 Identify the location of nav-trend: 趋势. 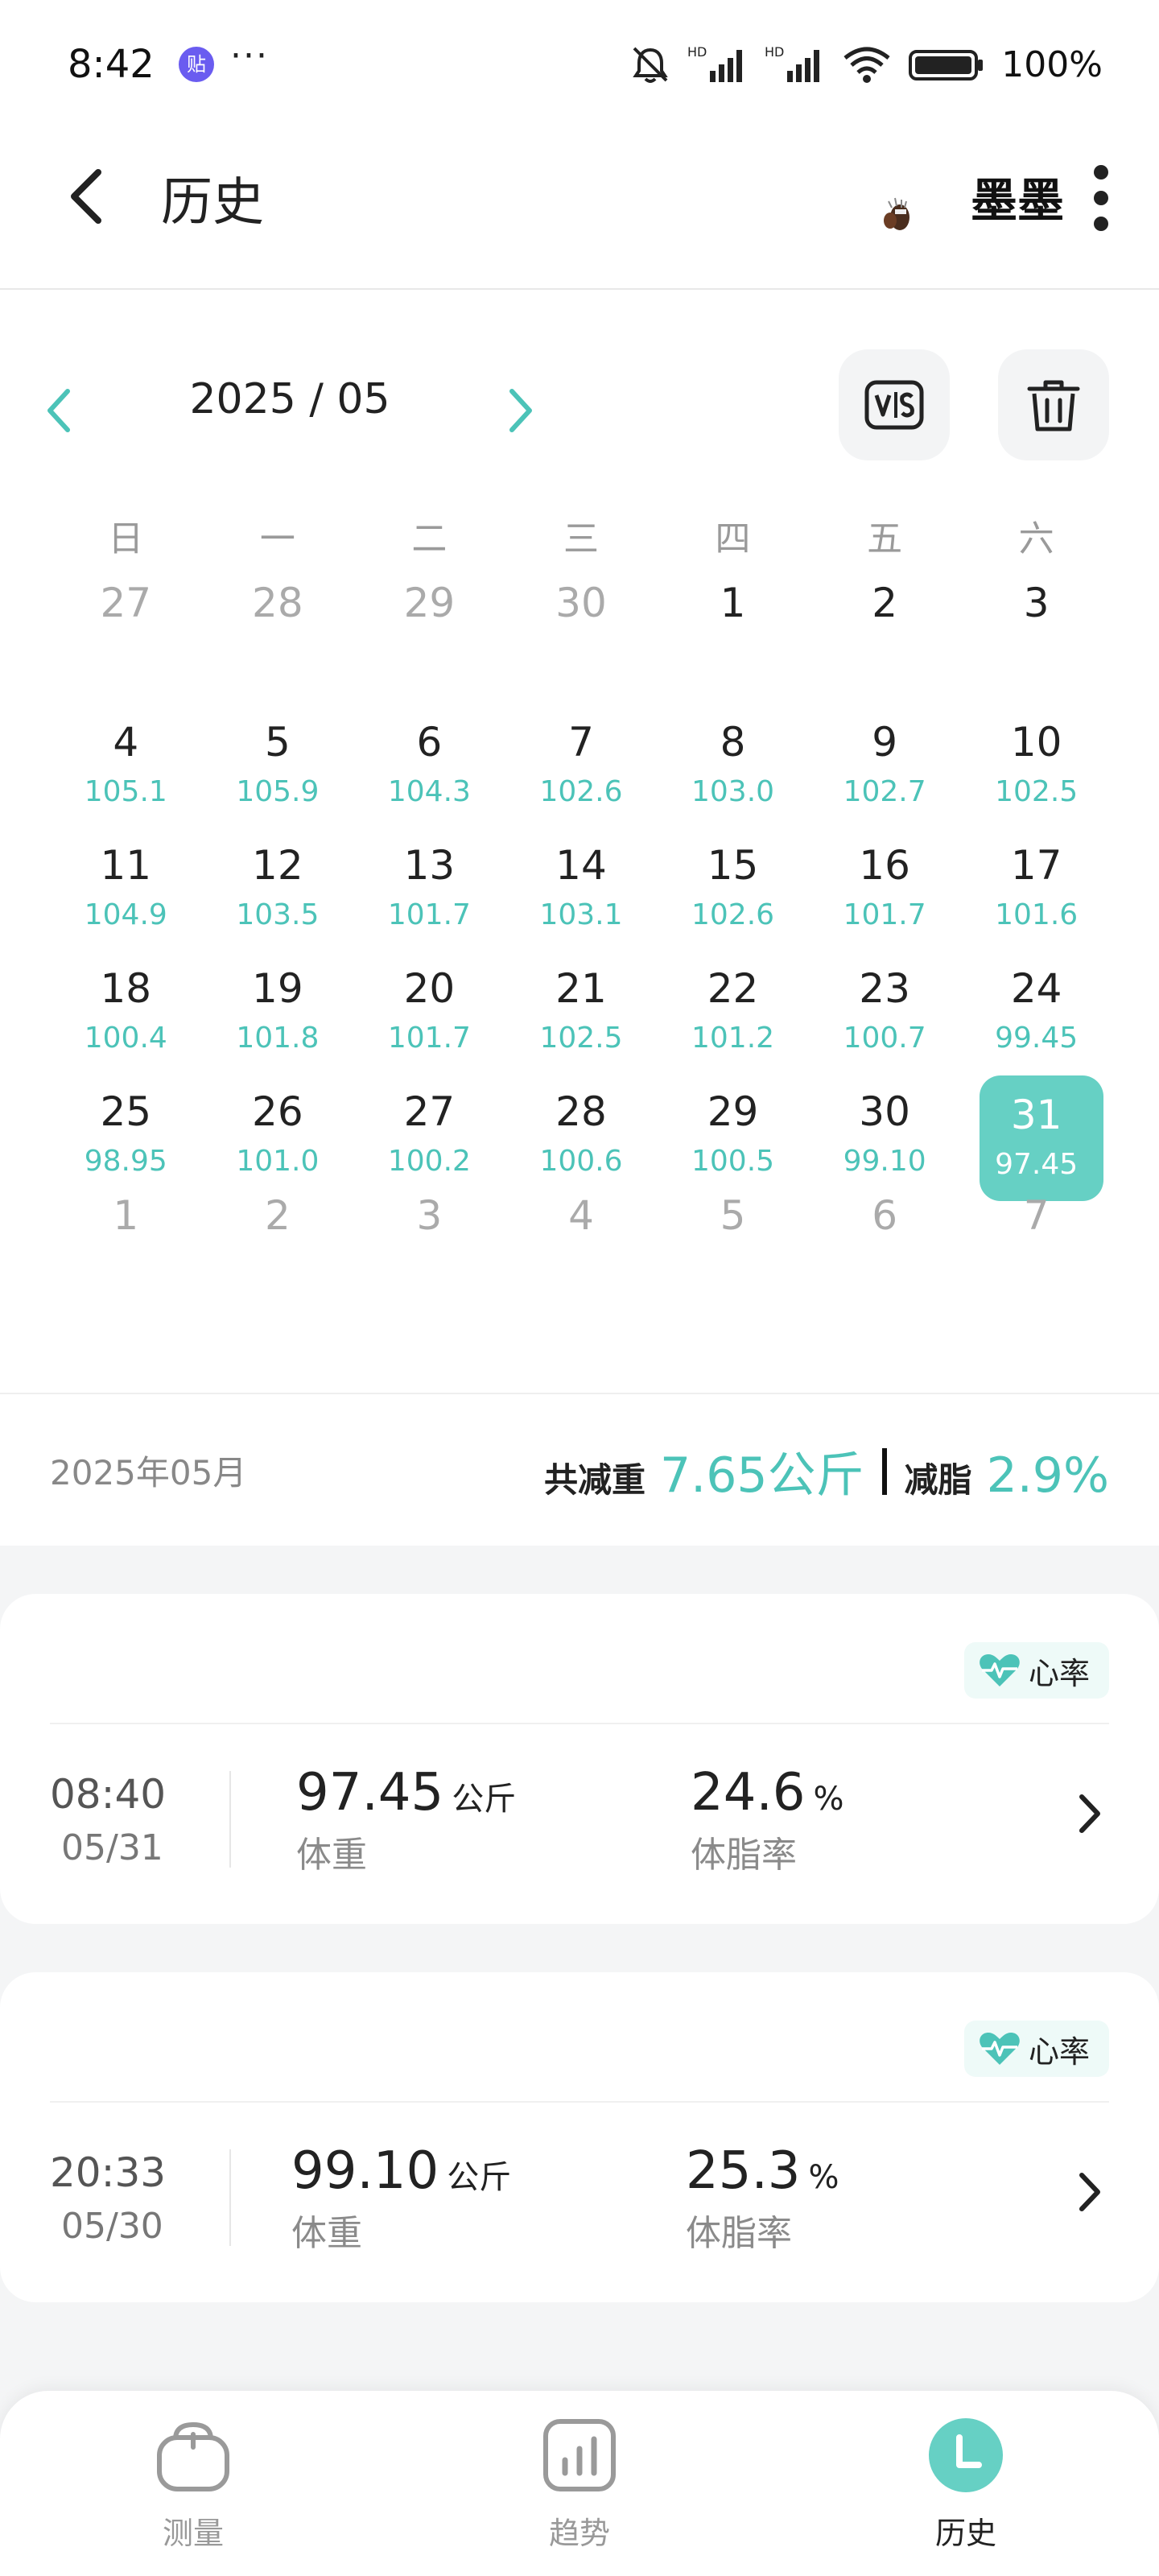
(579, 2484).